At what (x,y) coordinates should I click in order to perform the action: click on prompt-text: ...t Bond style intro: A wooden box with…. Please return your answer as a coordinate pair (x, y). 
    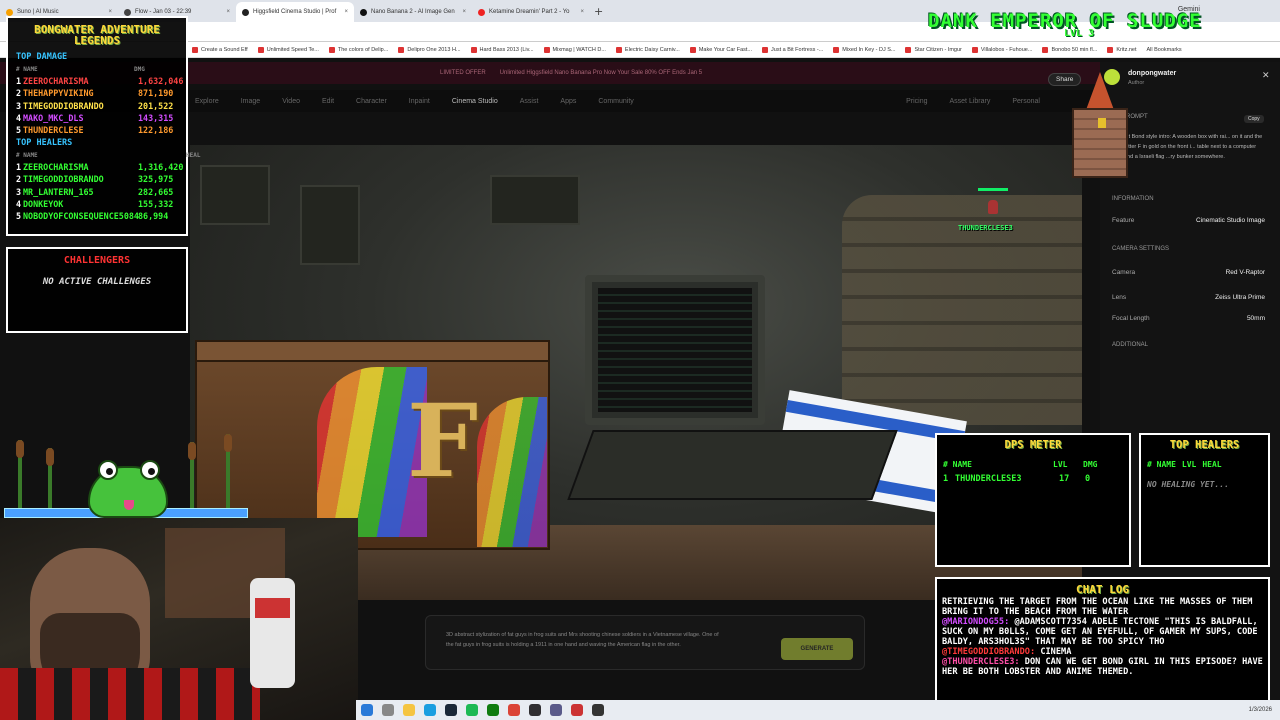
    Looking at the image, I should click on (1193, 147).